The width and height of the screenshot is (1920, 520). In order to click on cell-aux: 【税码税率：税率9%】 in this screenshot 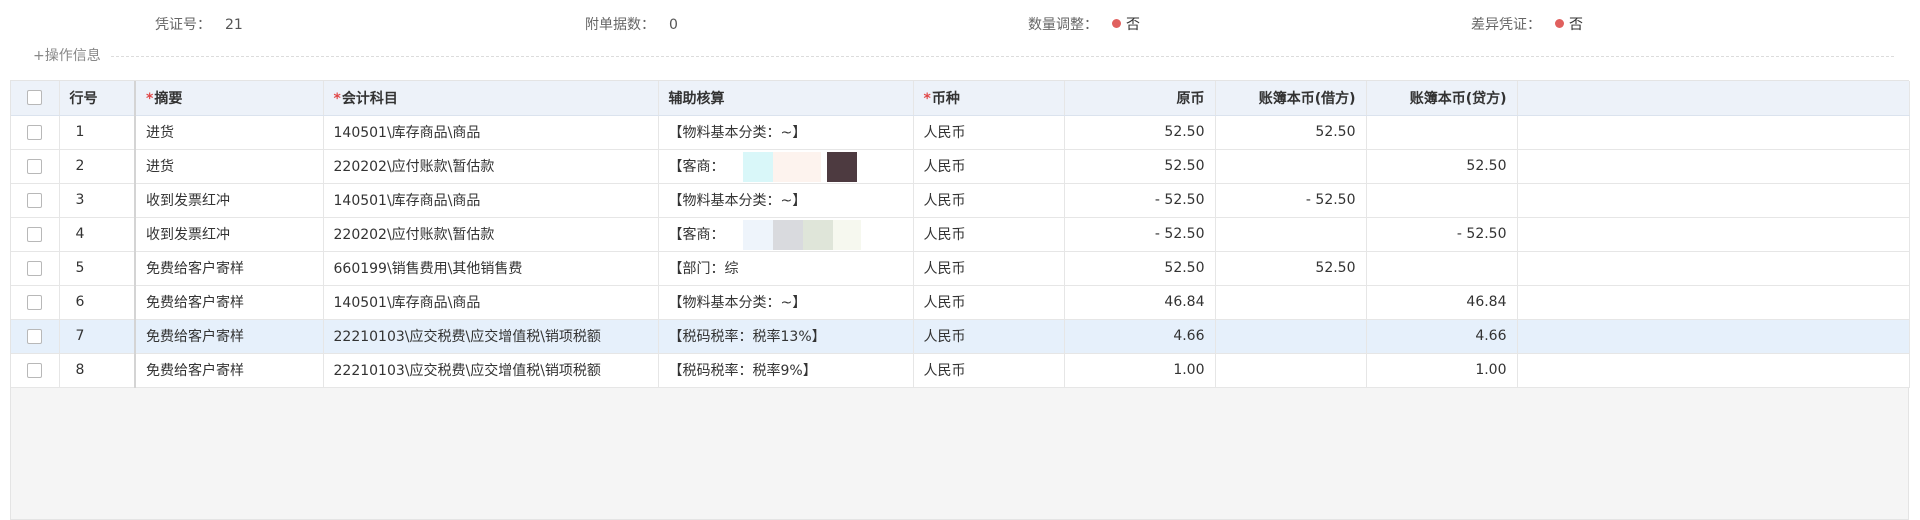, I will do `click(786, 370)`.